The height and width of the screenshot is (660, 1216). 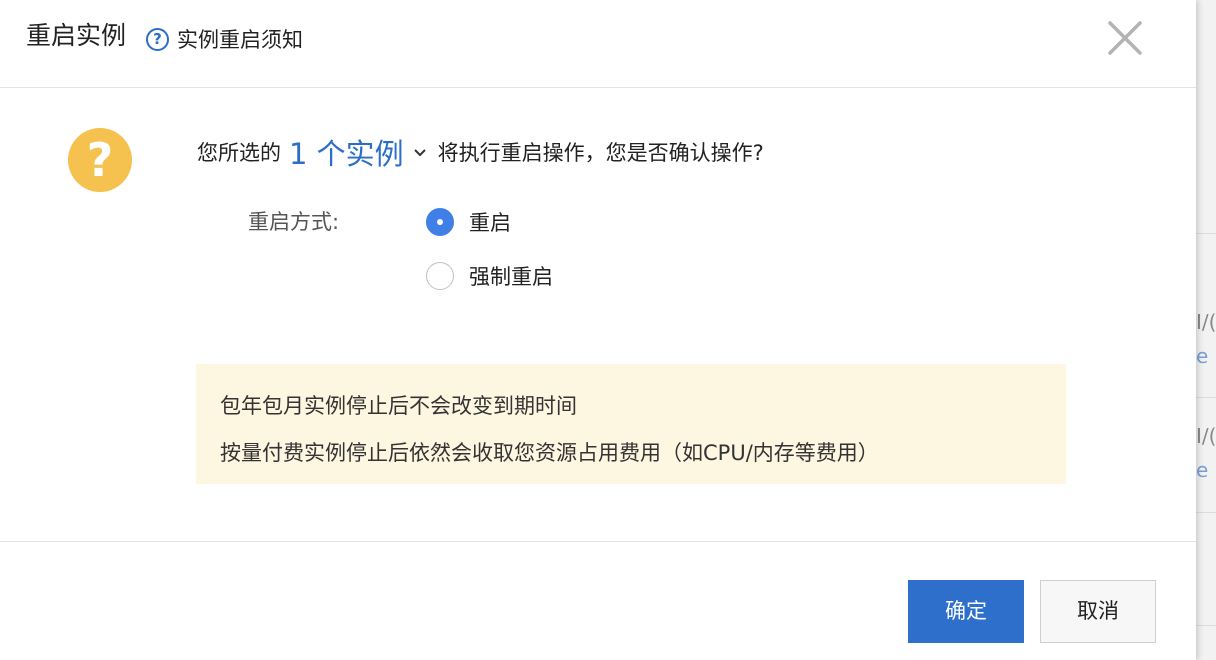 I want to click on confirm-message: 您所选的 1 个实例 将执行重启操作，您是否确认操作?, so click(x=480, y=152).